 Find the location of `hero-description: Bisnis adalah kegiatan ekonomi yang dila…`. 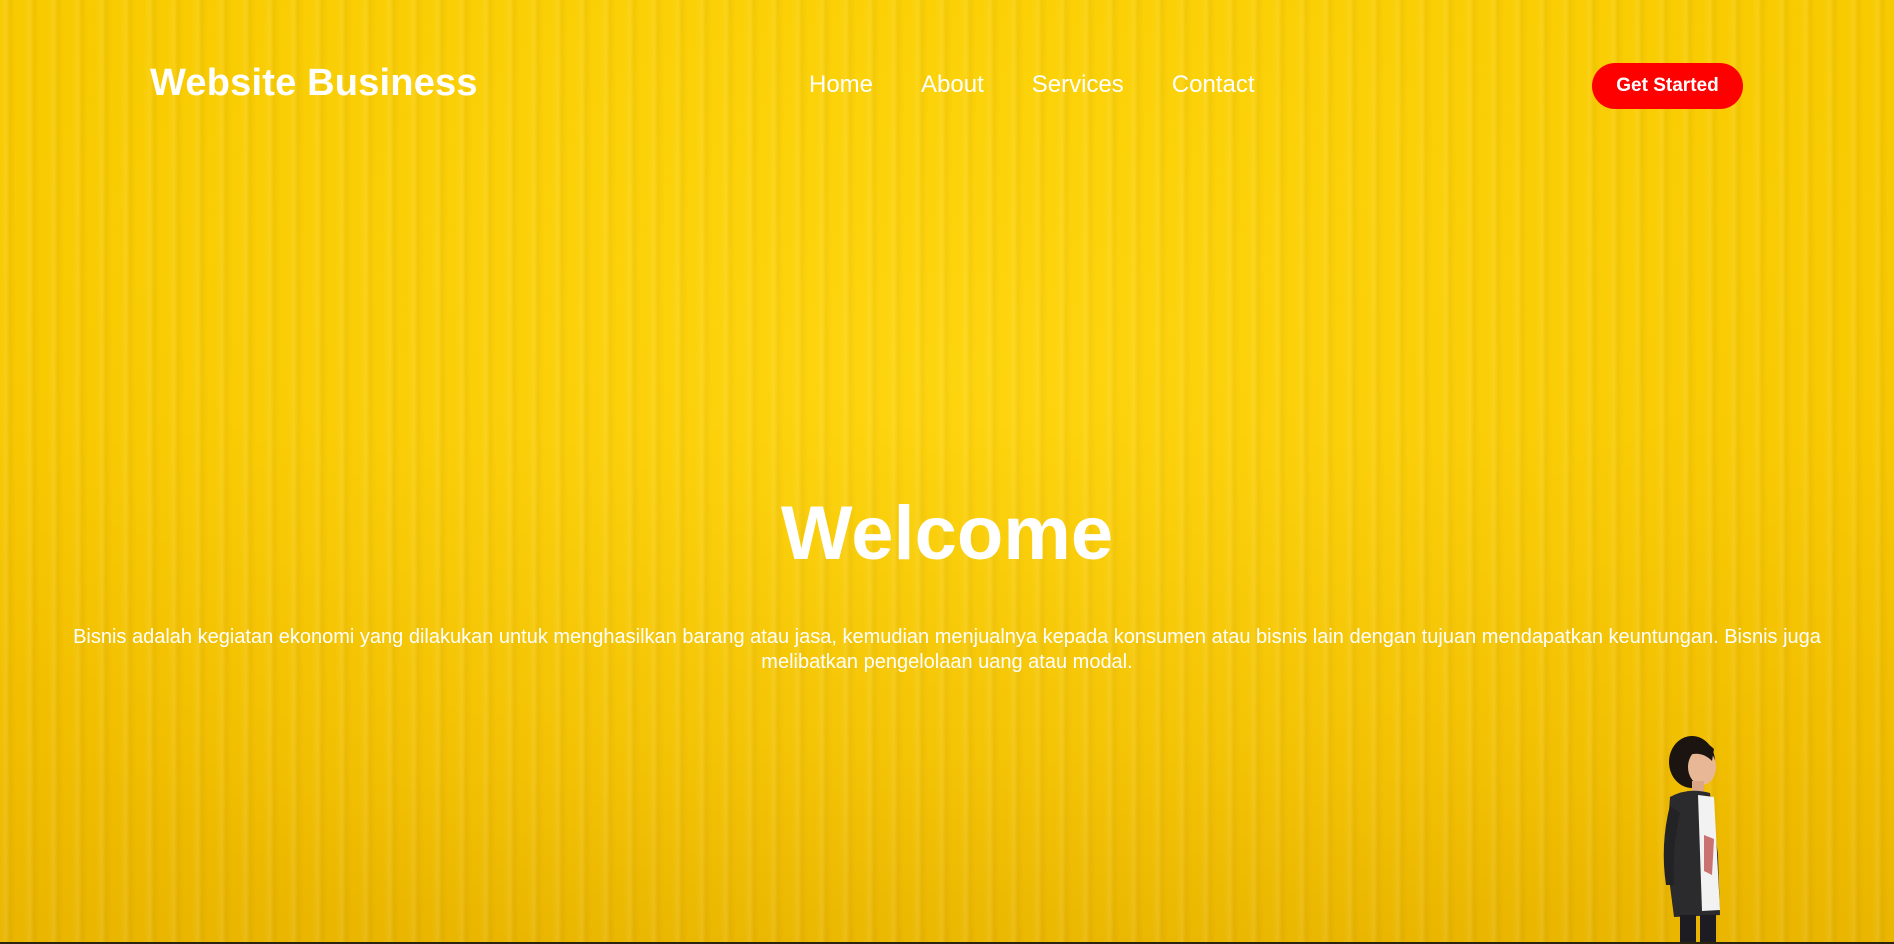

hero-description: Bisnis adalah kegiatan ekonomi yang dila… is located at coordinates (947, 649).